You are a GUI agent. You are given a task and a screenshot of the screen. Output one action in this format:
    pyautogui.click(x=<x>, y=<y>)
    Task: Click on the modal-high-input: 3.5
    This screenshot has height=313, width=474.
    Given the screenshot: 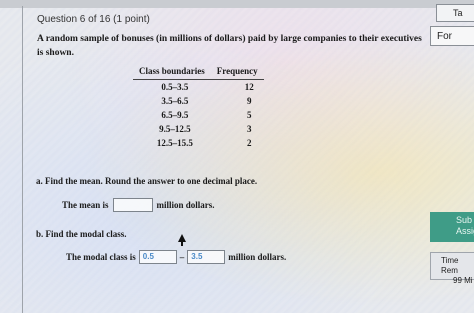 What is the action you would take?
    pyautogui.click(x=206, y=257)
    